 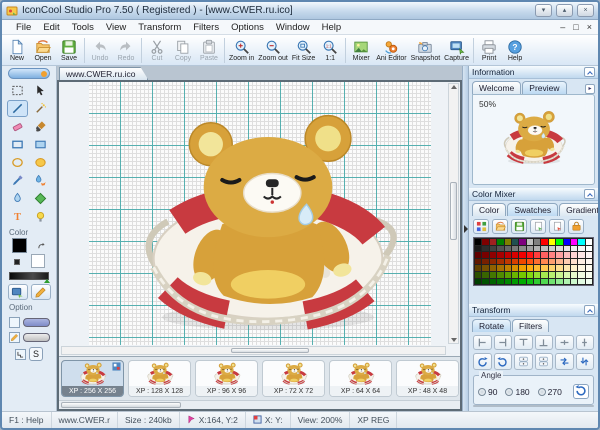 I want to click on horizontal-scroll-thumb, so click(x=269, y=350).